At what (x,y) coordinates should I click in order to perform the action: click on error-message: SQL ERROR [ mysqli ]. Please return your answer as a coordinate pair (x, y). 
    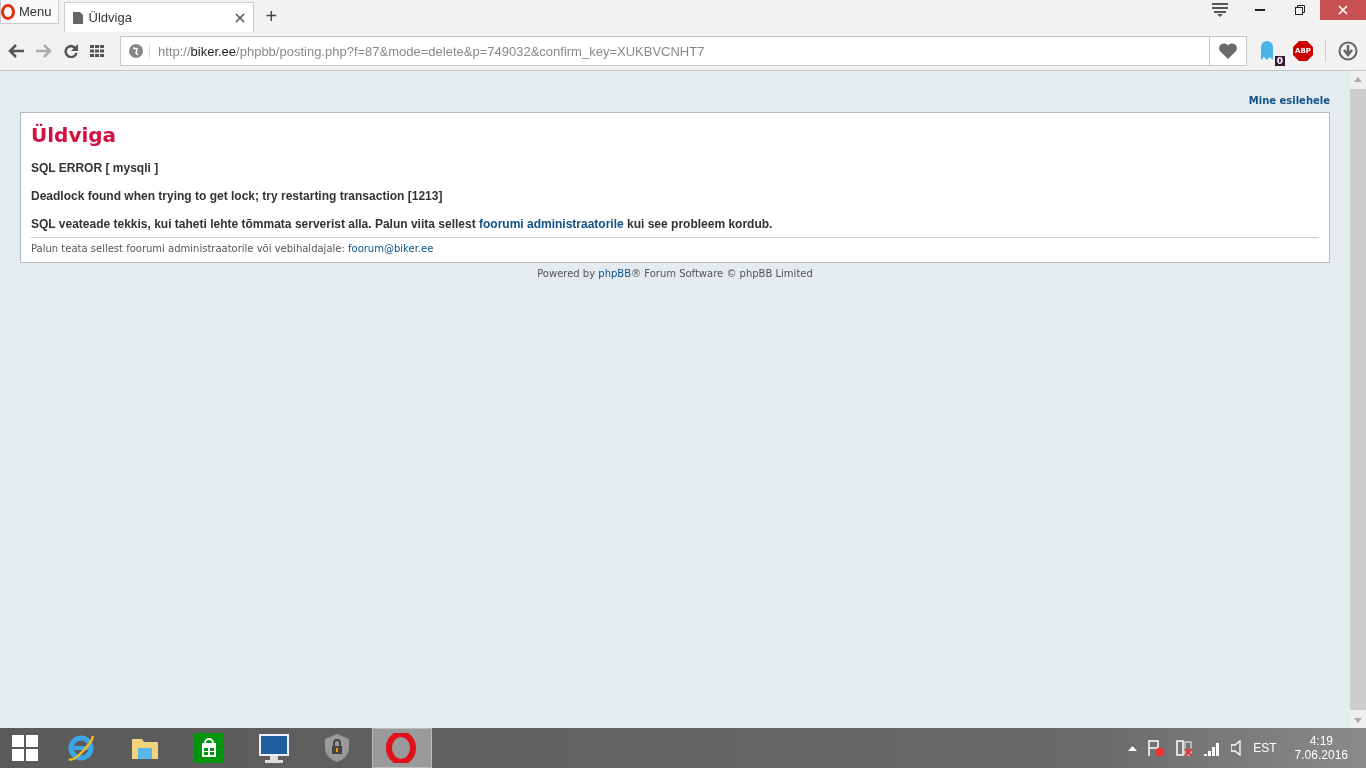
    Looking at the image, I should click on (95, 168).